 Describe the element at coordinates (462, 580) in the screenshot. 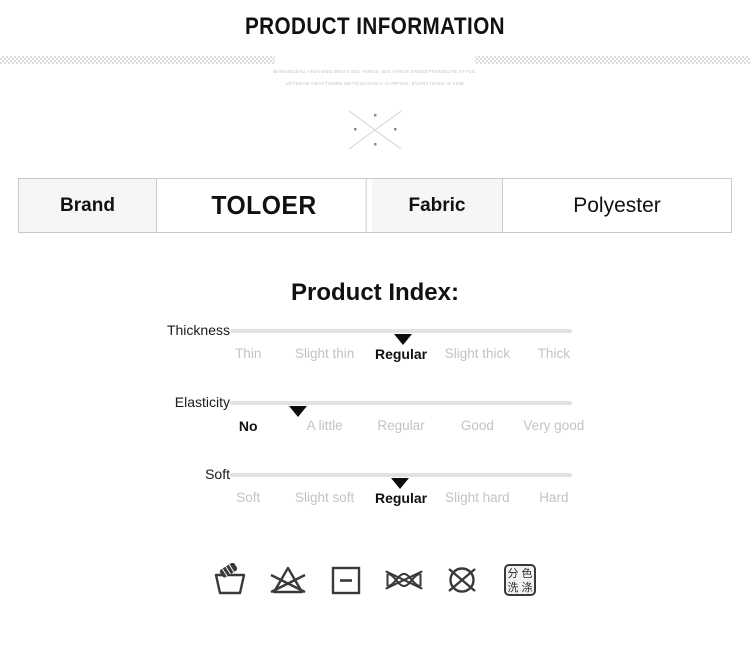

I see `do-not-dry-clean-icon` at that location.